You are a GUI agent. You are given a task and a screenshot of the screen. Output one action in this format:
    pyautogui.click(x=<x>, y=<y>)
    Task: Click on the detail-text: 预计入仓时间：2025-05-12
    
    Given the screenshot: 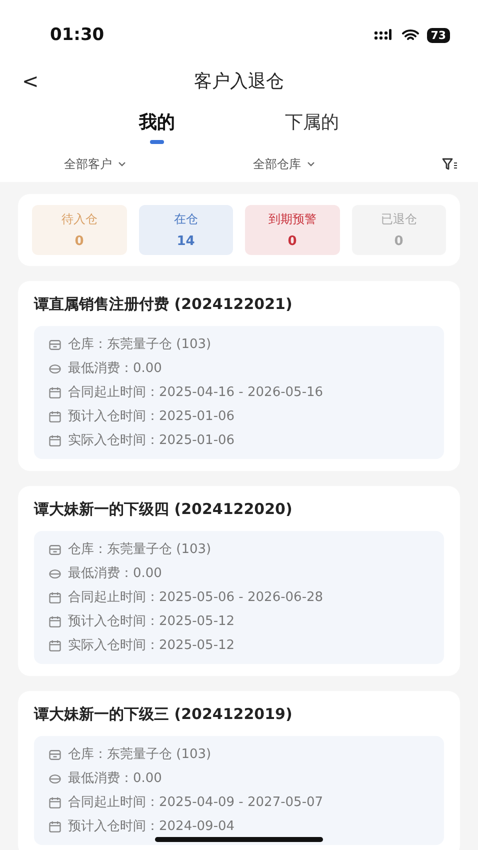 What is the action you would take?
    pyautogui.click(x=151, y=621)
    